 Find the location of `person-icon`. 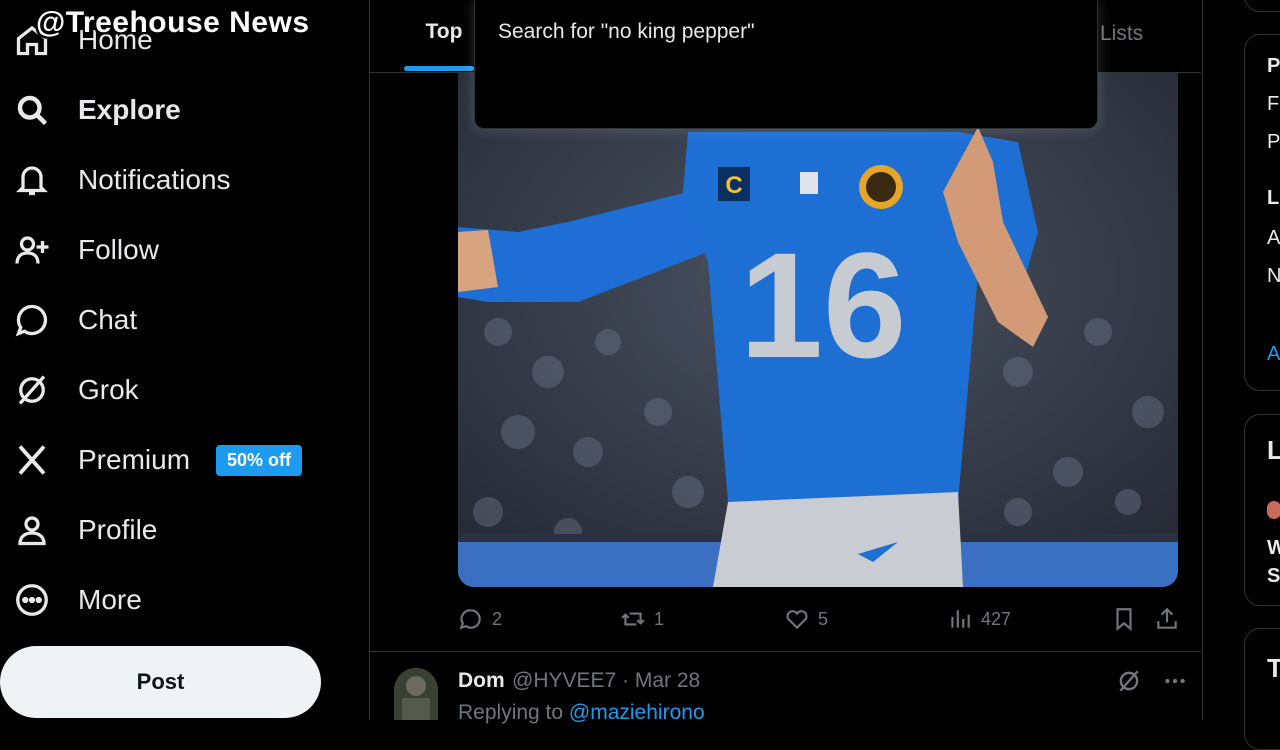

person-icon is located at coordinates (32, 530).